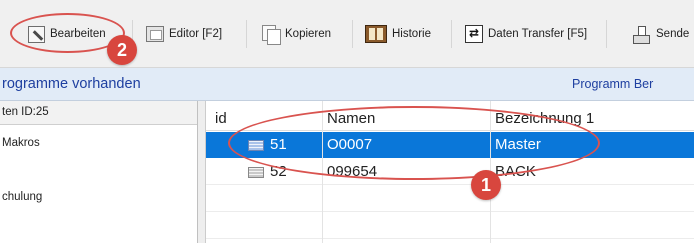  What do you see at coordinates (641, 34) in the screenshot?
I see `send-icon` at bounding box center [641, 34].